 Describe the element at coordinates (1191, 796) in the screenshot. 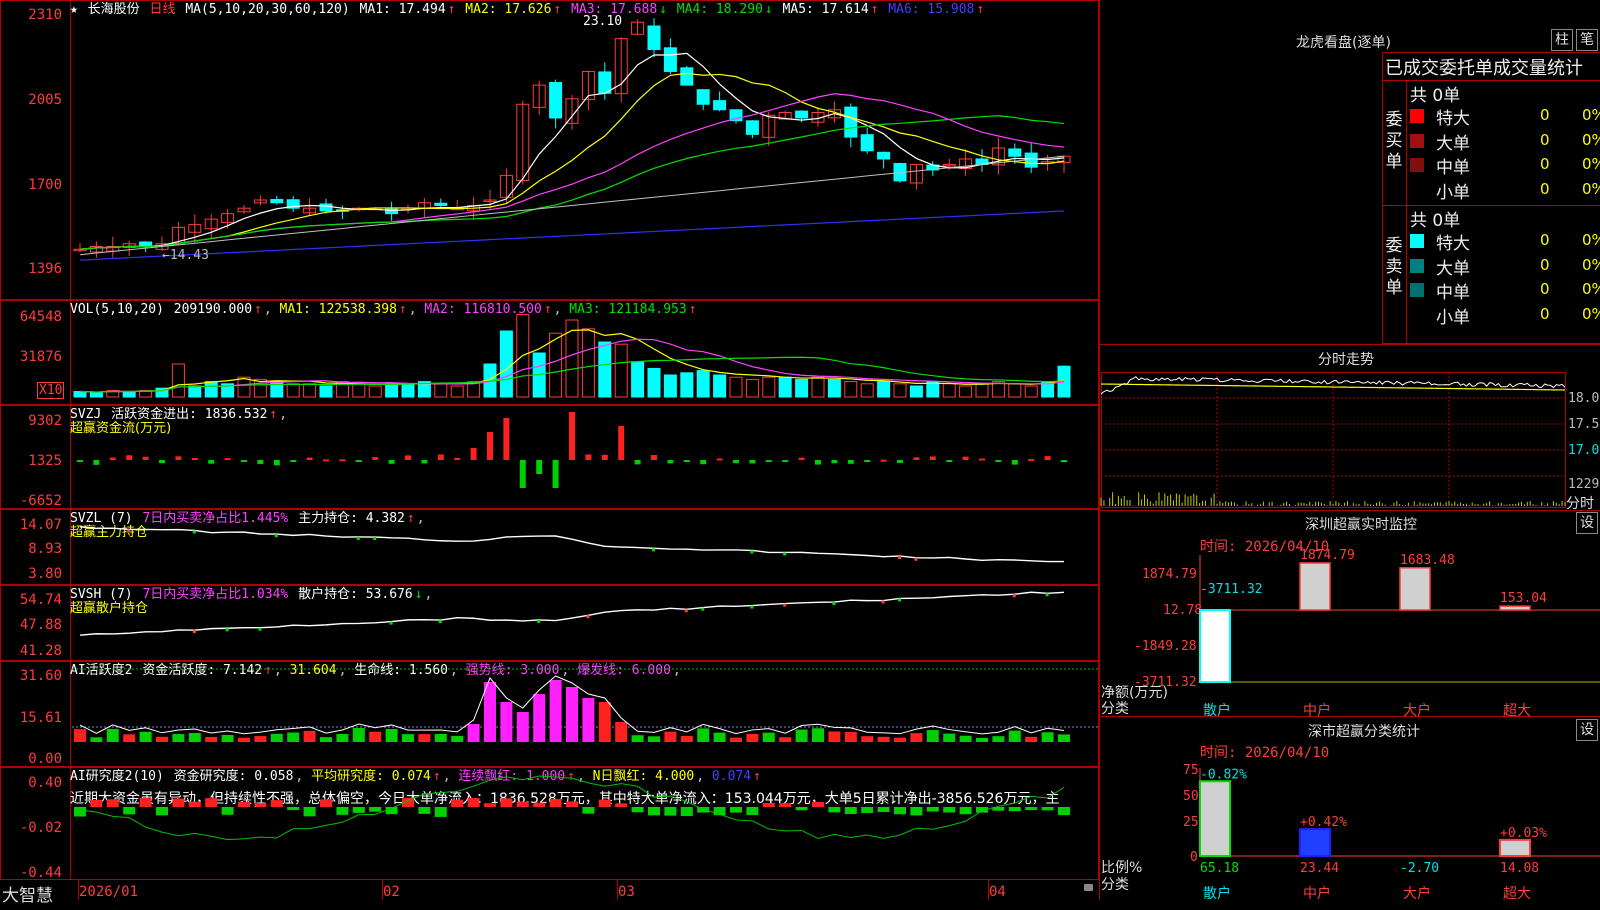

I see `sz-class-y-tick: 50` at that location.